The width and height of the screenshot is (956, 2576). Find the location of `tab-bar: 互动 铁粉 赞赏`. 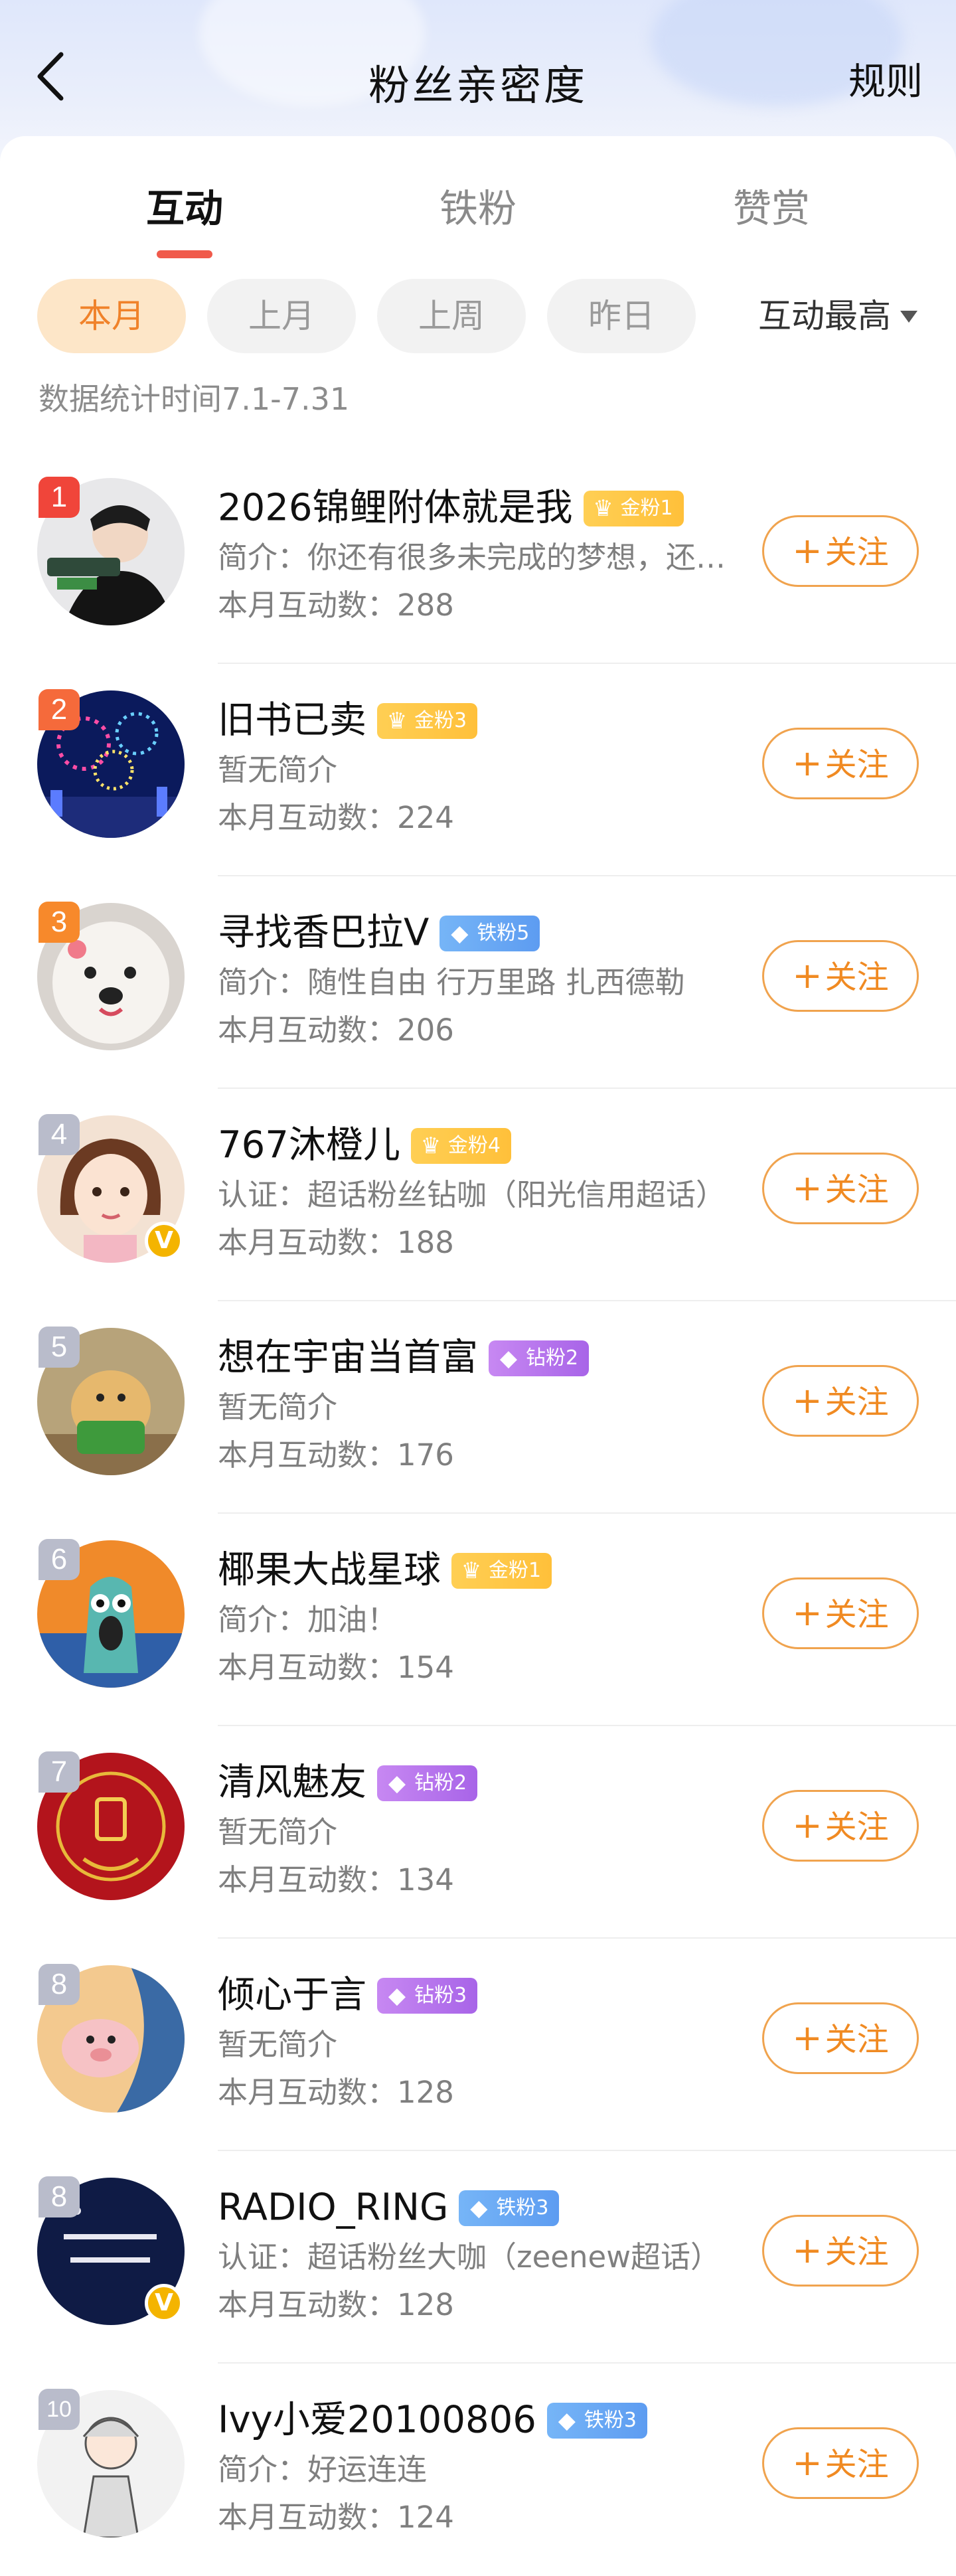

tab-bar: 互动 铁粉 赞赏 is located at coordinates (478, 213).